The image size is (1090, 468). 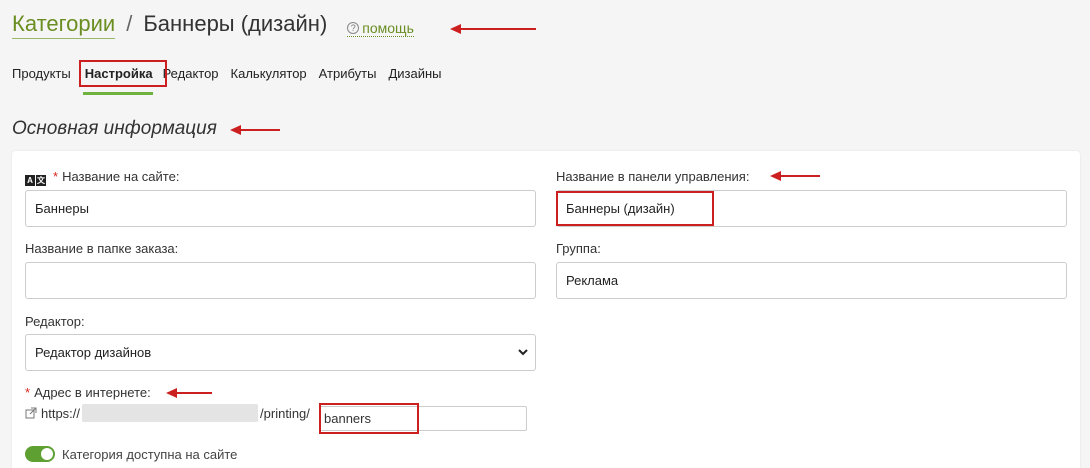 What do you see at coordinates (235, 23) in the screenshot?
I see `page-title: Баннеры (дизайн)` at bounding box center [235, 23].